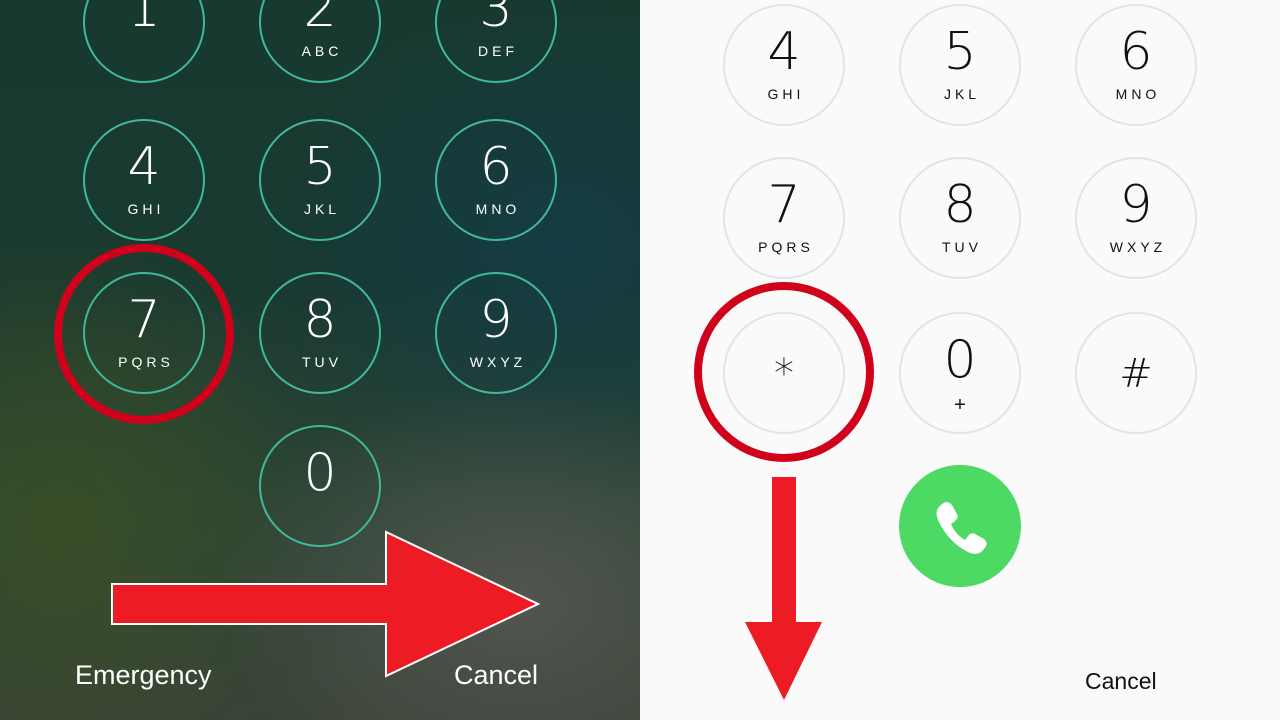  I want to click on dialer-cancel-button: Cancel, so click(1121, 681).